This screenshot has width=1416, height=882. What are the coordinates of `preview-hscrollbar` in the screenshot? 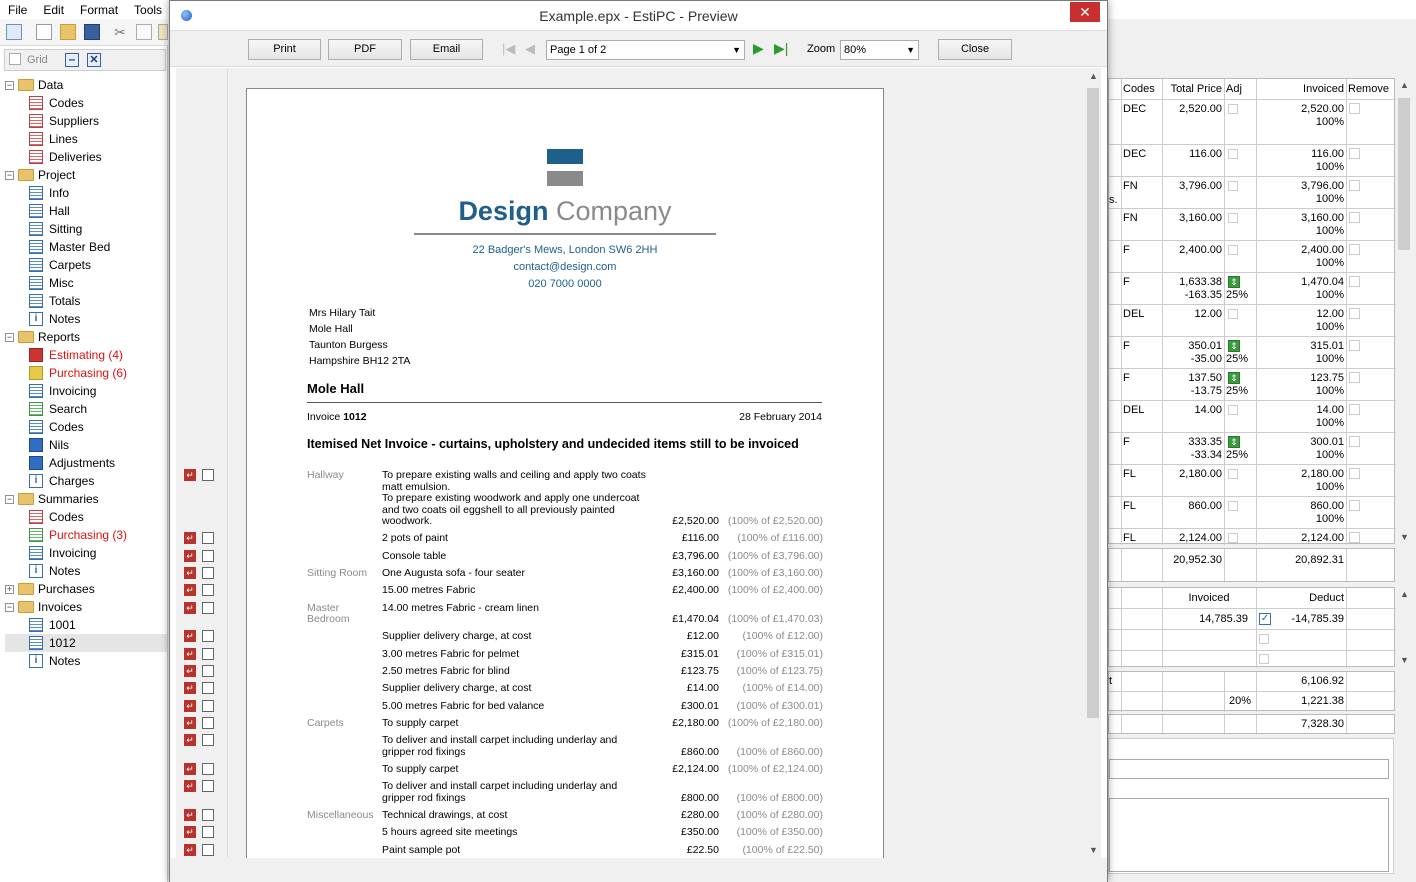 It's located at (638, 870).